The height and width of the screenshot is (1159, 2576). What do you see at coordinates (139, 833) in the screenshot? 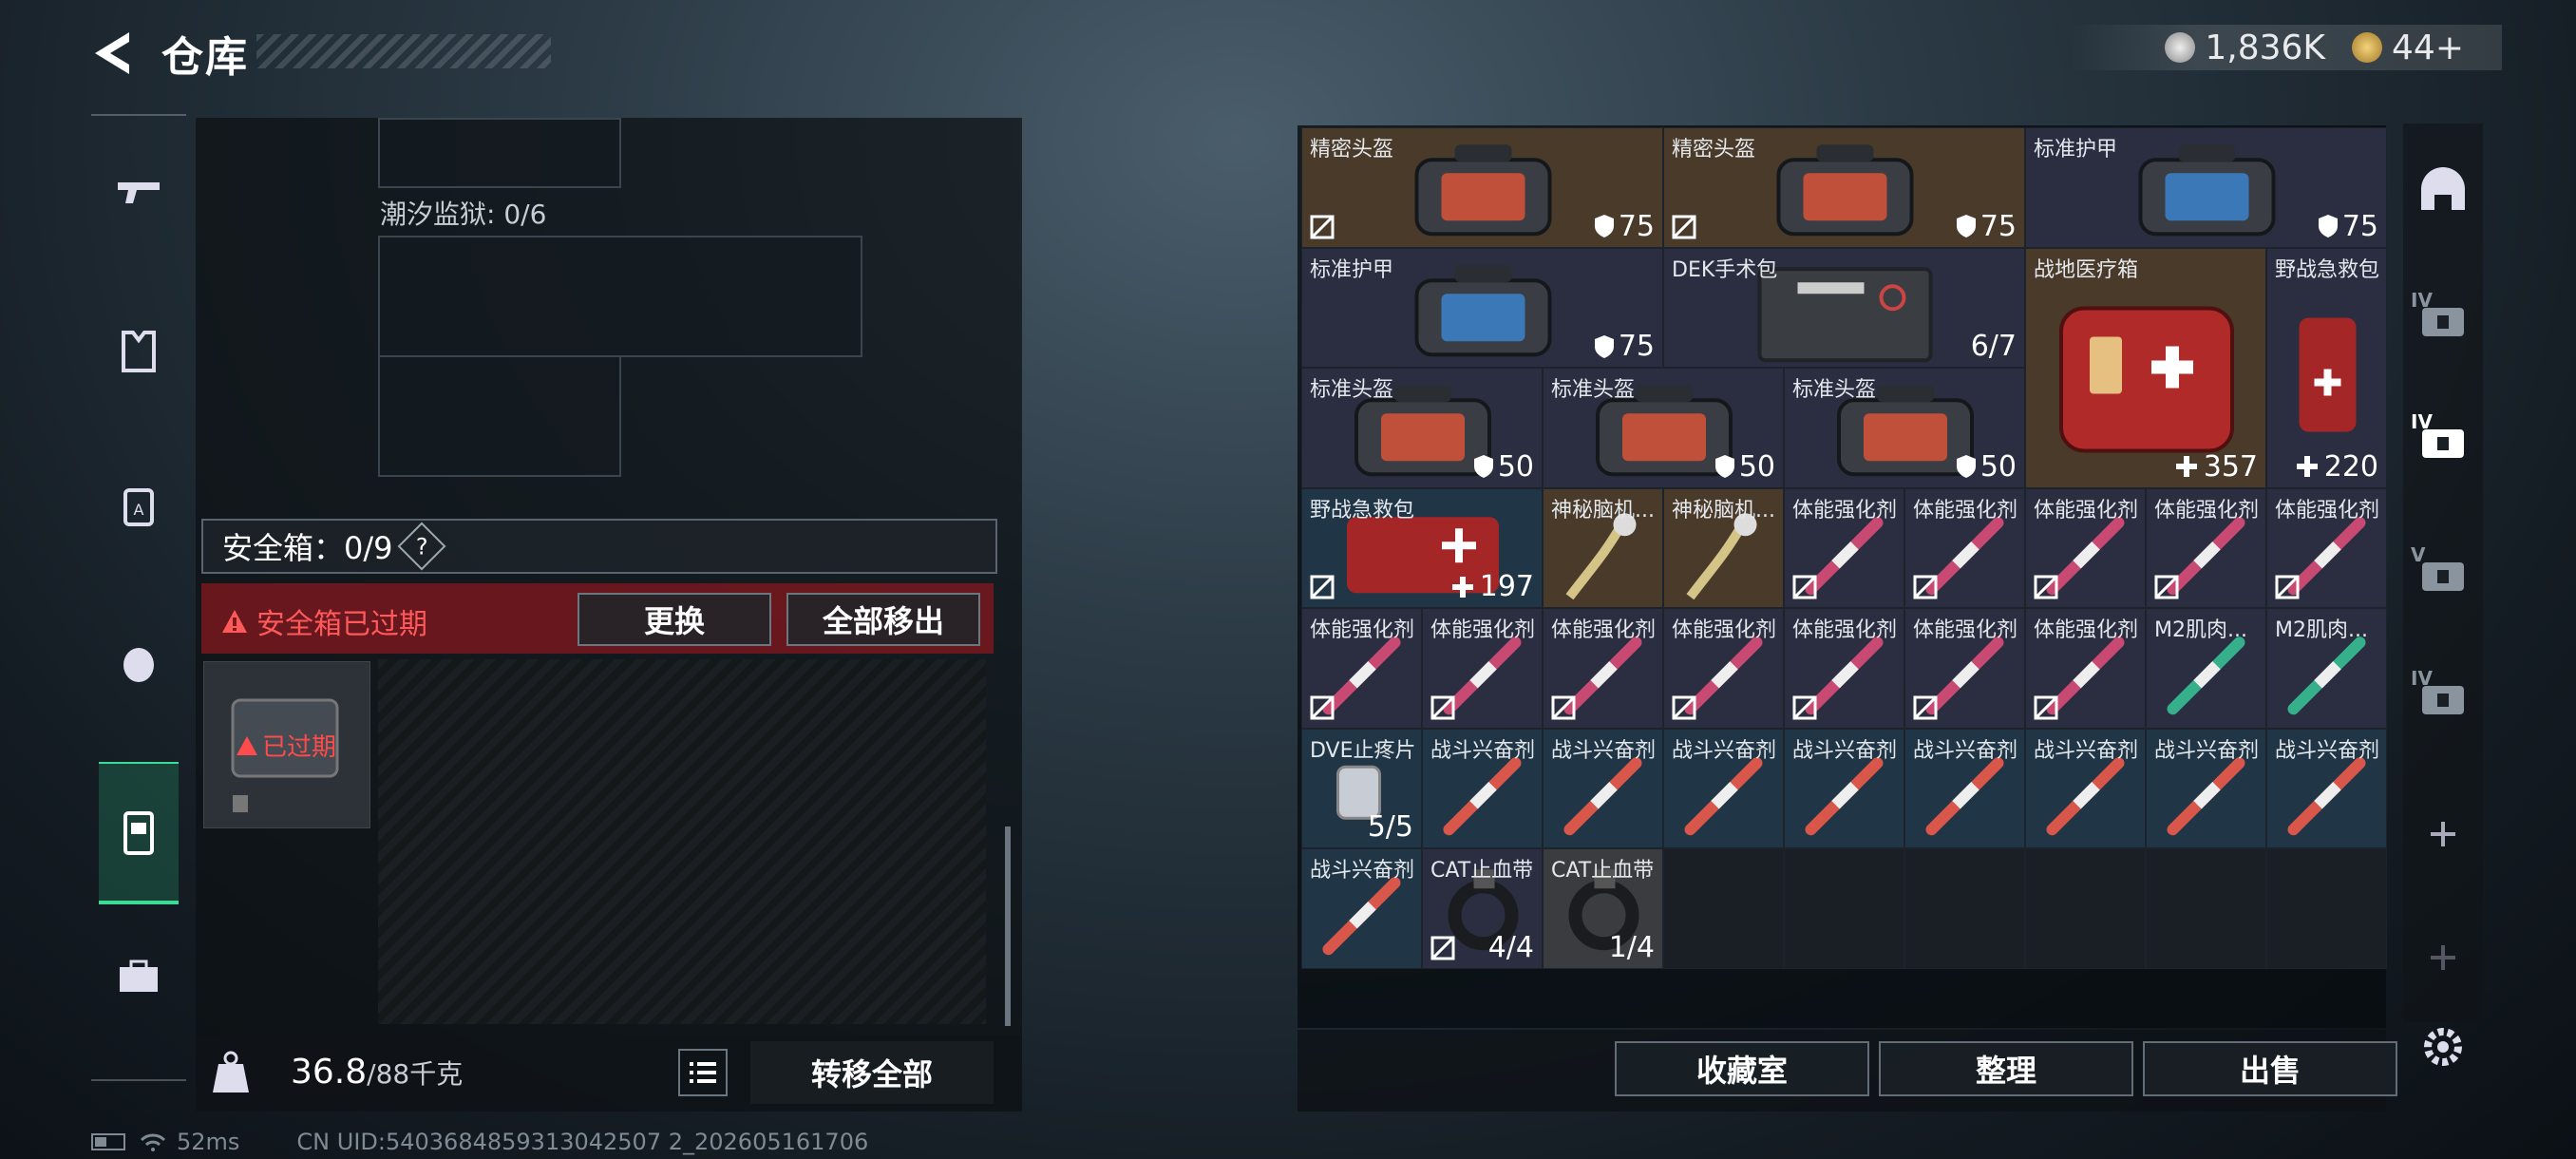
I see `nav-safe-box` at bounding box center [139, 833].